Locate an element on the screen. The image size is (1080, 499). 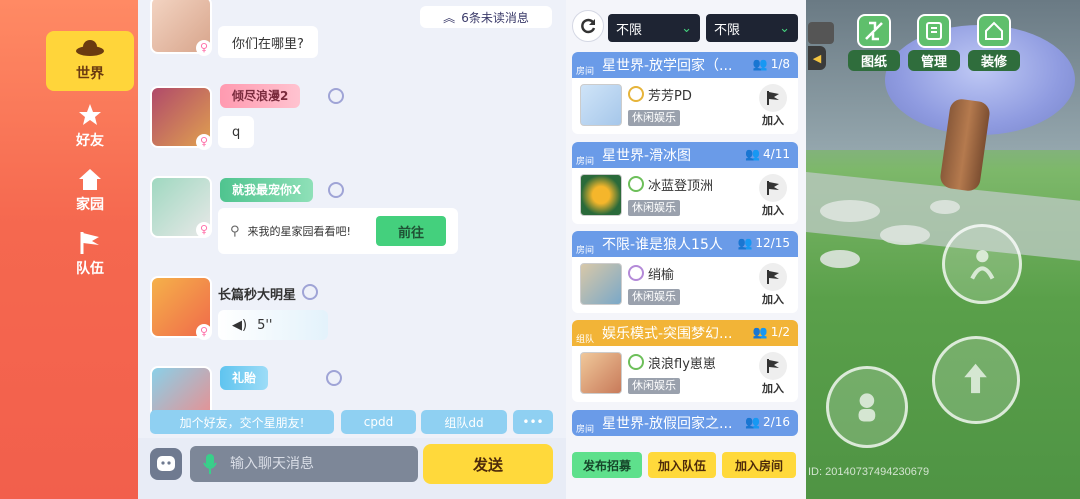
room-card: 房间 星世界-放学回家（... 👥 1/8 芳芳PD 休闲娱乐 加入 is located at coordinates (685, 93).